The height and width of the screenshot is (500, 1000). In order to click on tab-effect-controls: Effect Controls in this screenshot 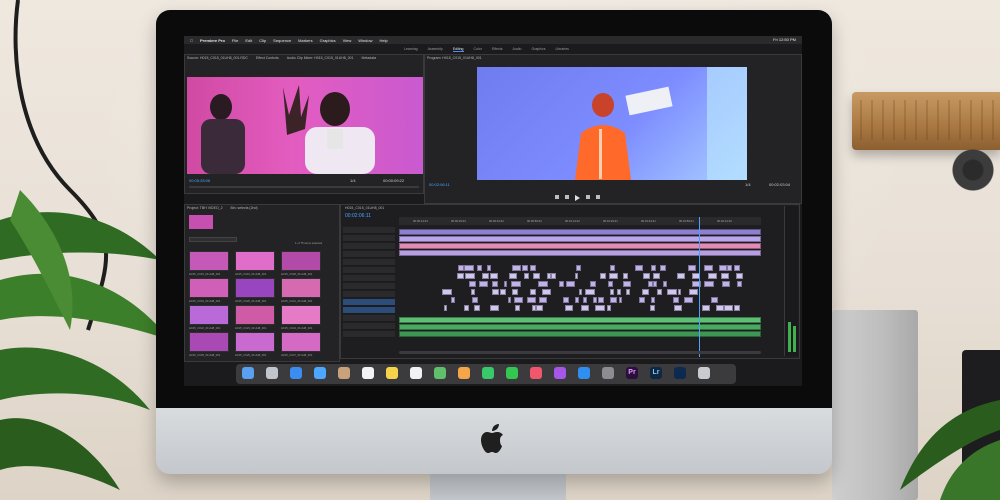, I will do `click(267, 58)`.